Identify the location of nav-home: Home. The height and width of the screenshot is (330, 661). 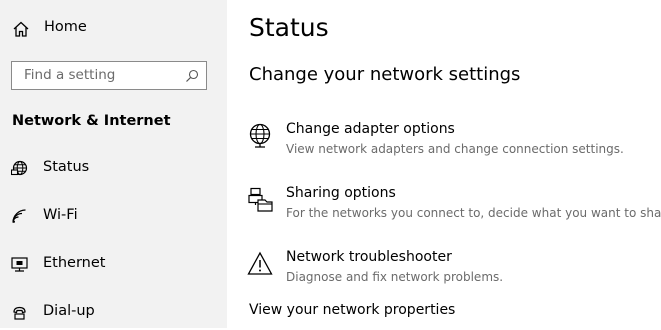
(113, 29).